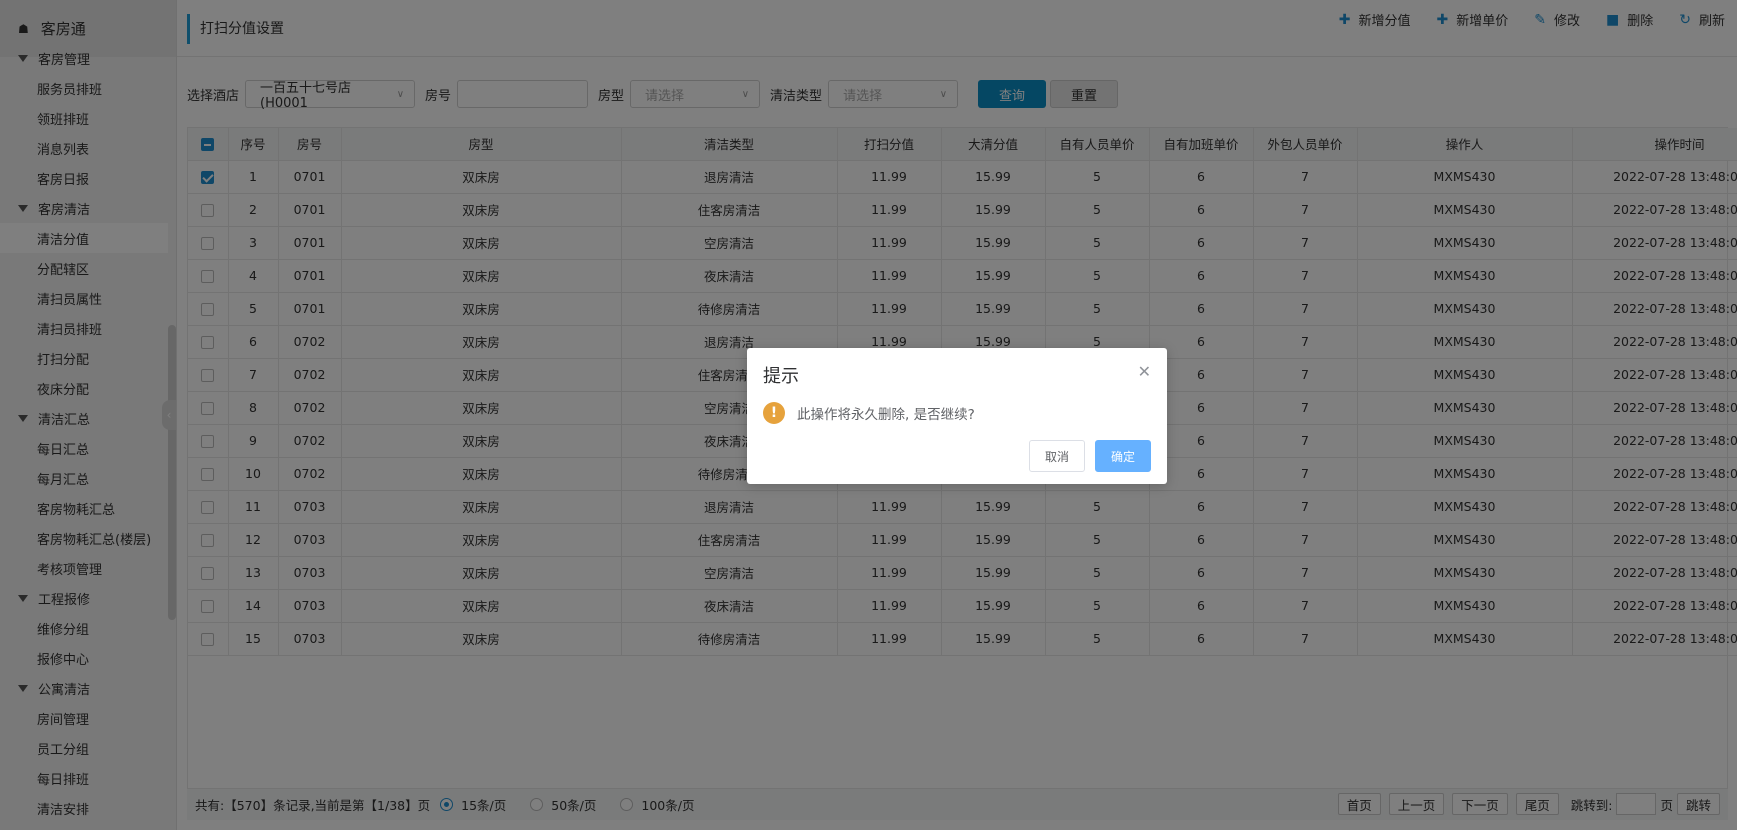 The height and width of the screenshot is (830, 1737). Describe the element at coordinates (774, 413) in the screenshot. I see `warning-icon: !` at that location.